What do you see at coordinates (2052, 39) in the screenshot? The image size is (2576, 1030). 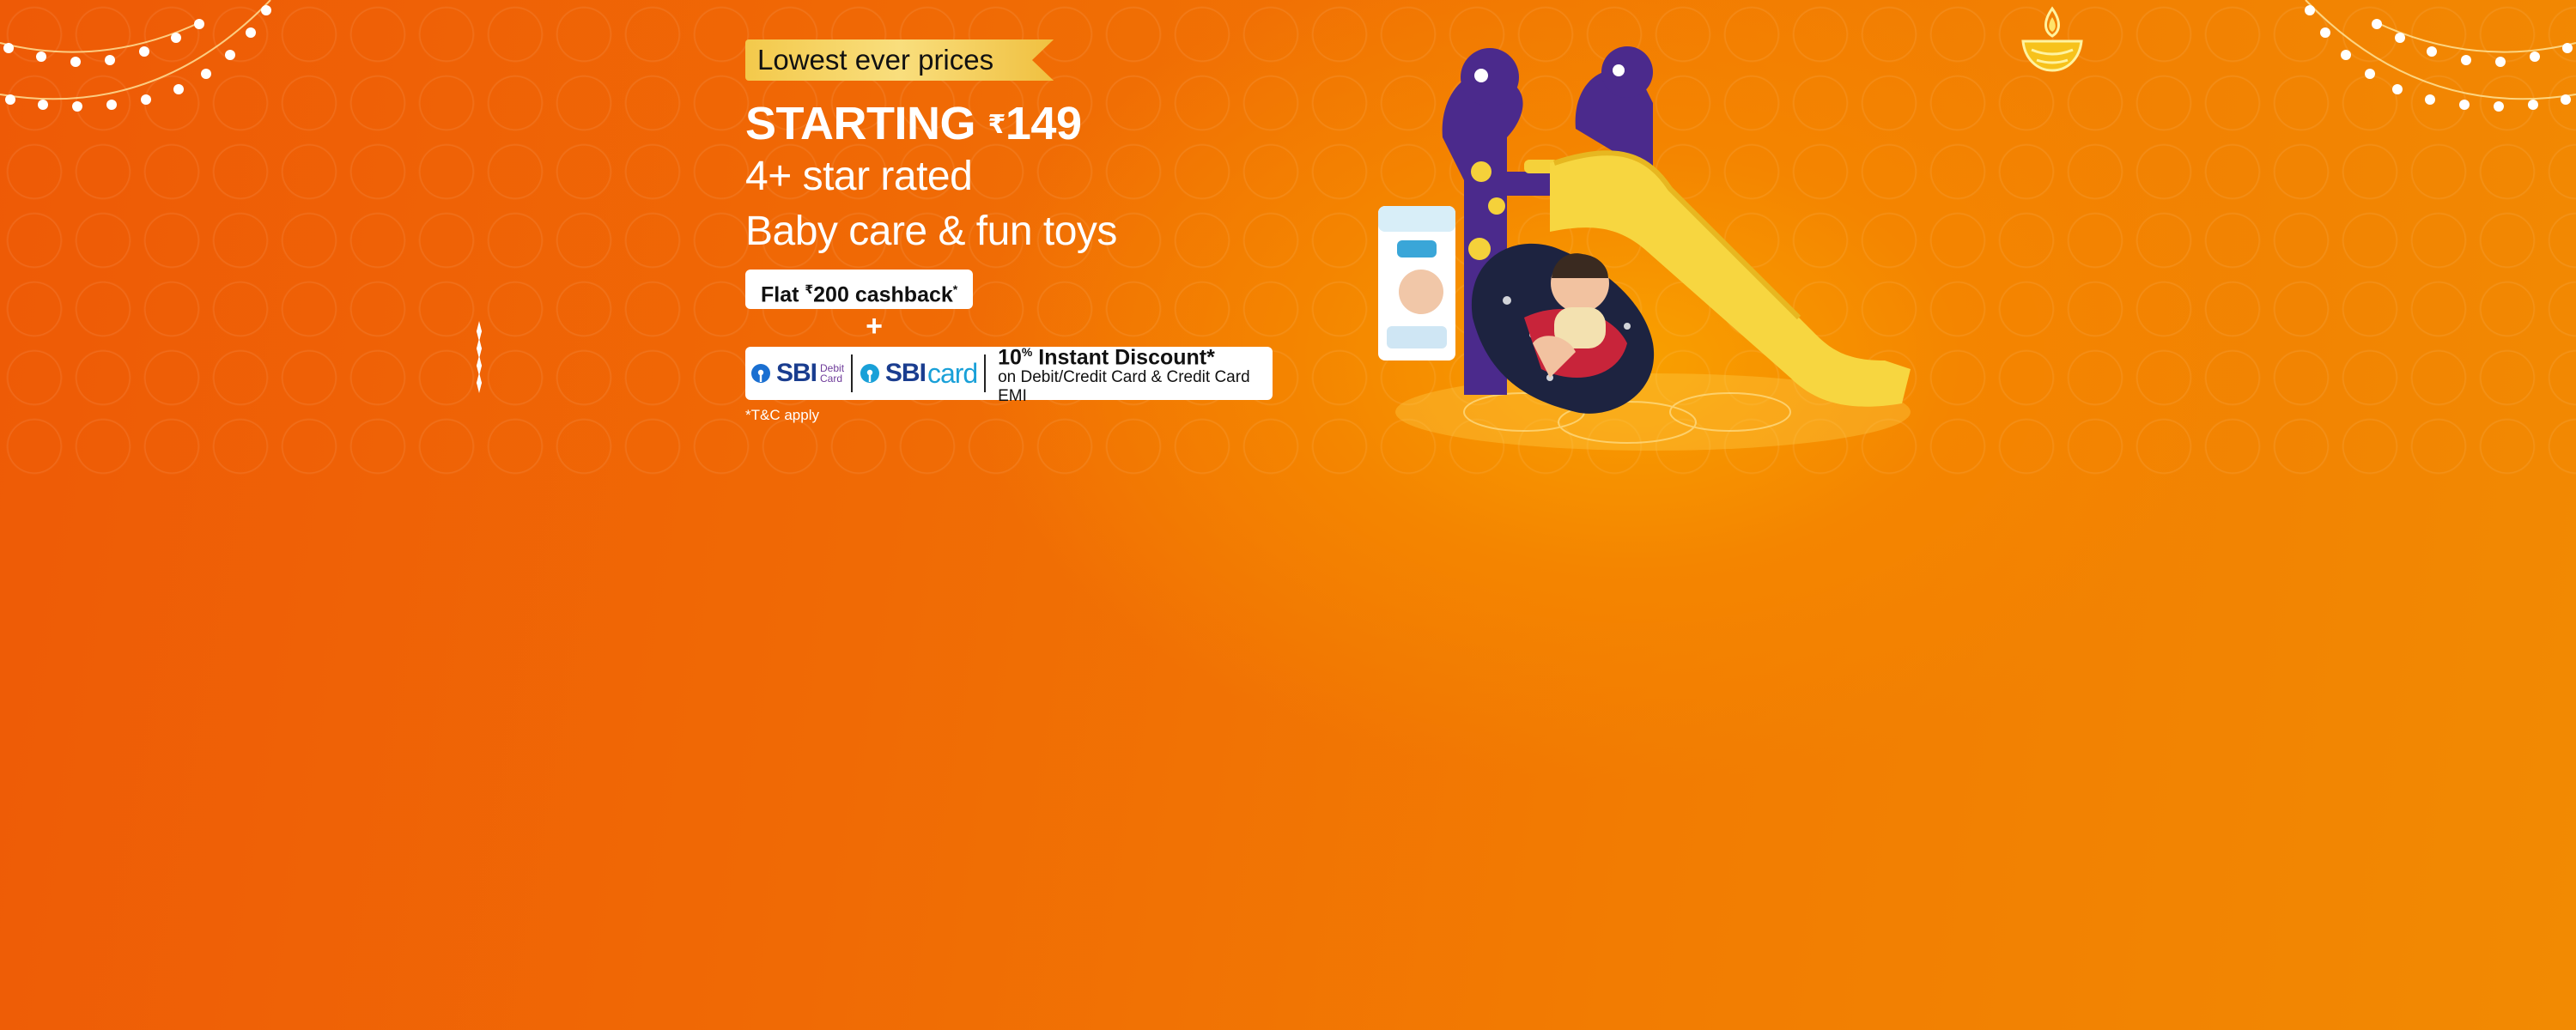 I see `diya-lamp-icon` at bounding box center [2052, 39].